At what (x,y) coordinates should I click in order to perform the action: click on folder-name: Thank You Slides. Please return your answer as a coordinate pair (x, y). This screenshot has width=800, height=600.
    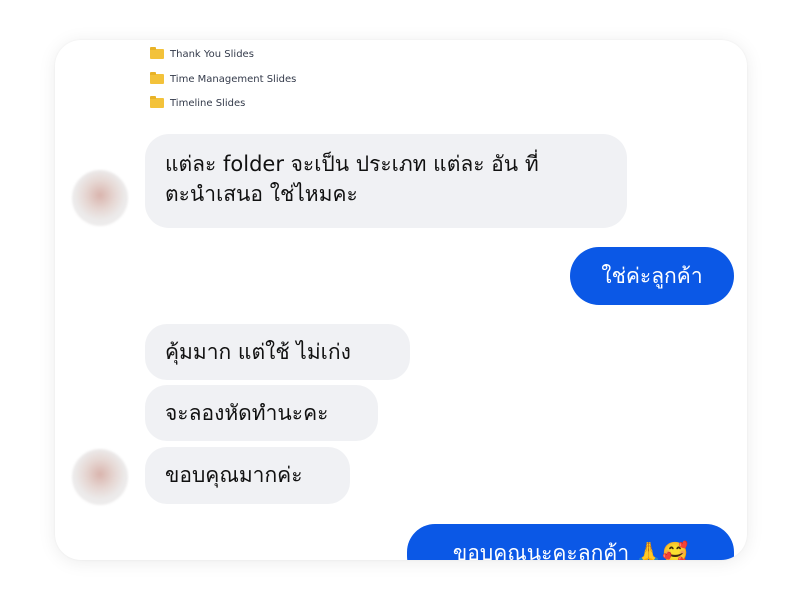
    Looking at the image, I should click on (212, 54).